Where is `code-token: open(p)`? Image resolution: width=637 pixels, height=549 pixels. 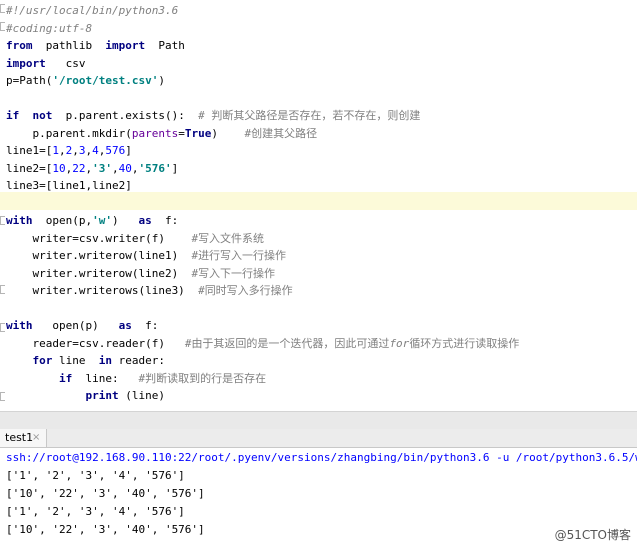 code-token: open(p) is located at coordinates (75, 325).